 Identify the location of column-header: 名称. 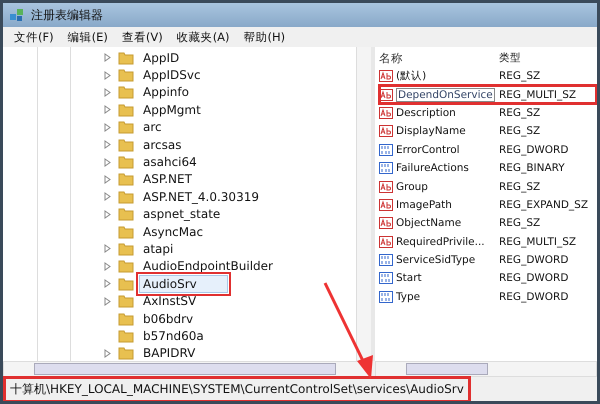
(437, 58).